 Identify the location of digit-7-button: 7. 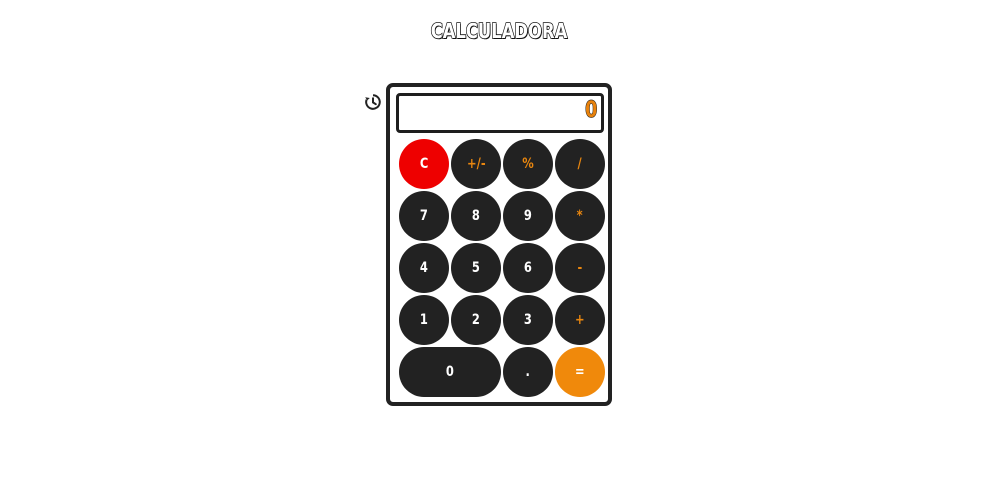
(424, 216).